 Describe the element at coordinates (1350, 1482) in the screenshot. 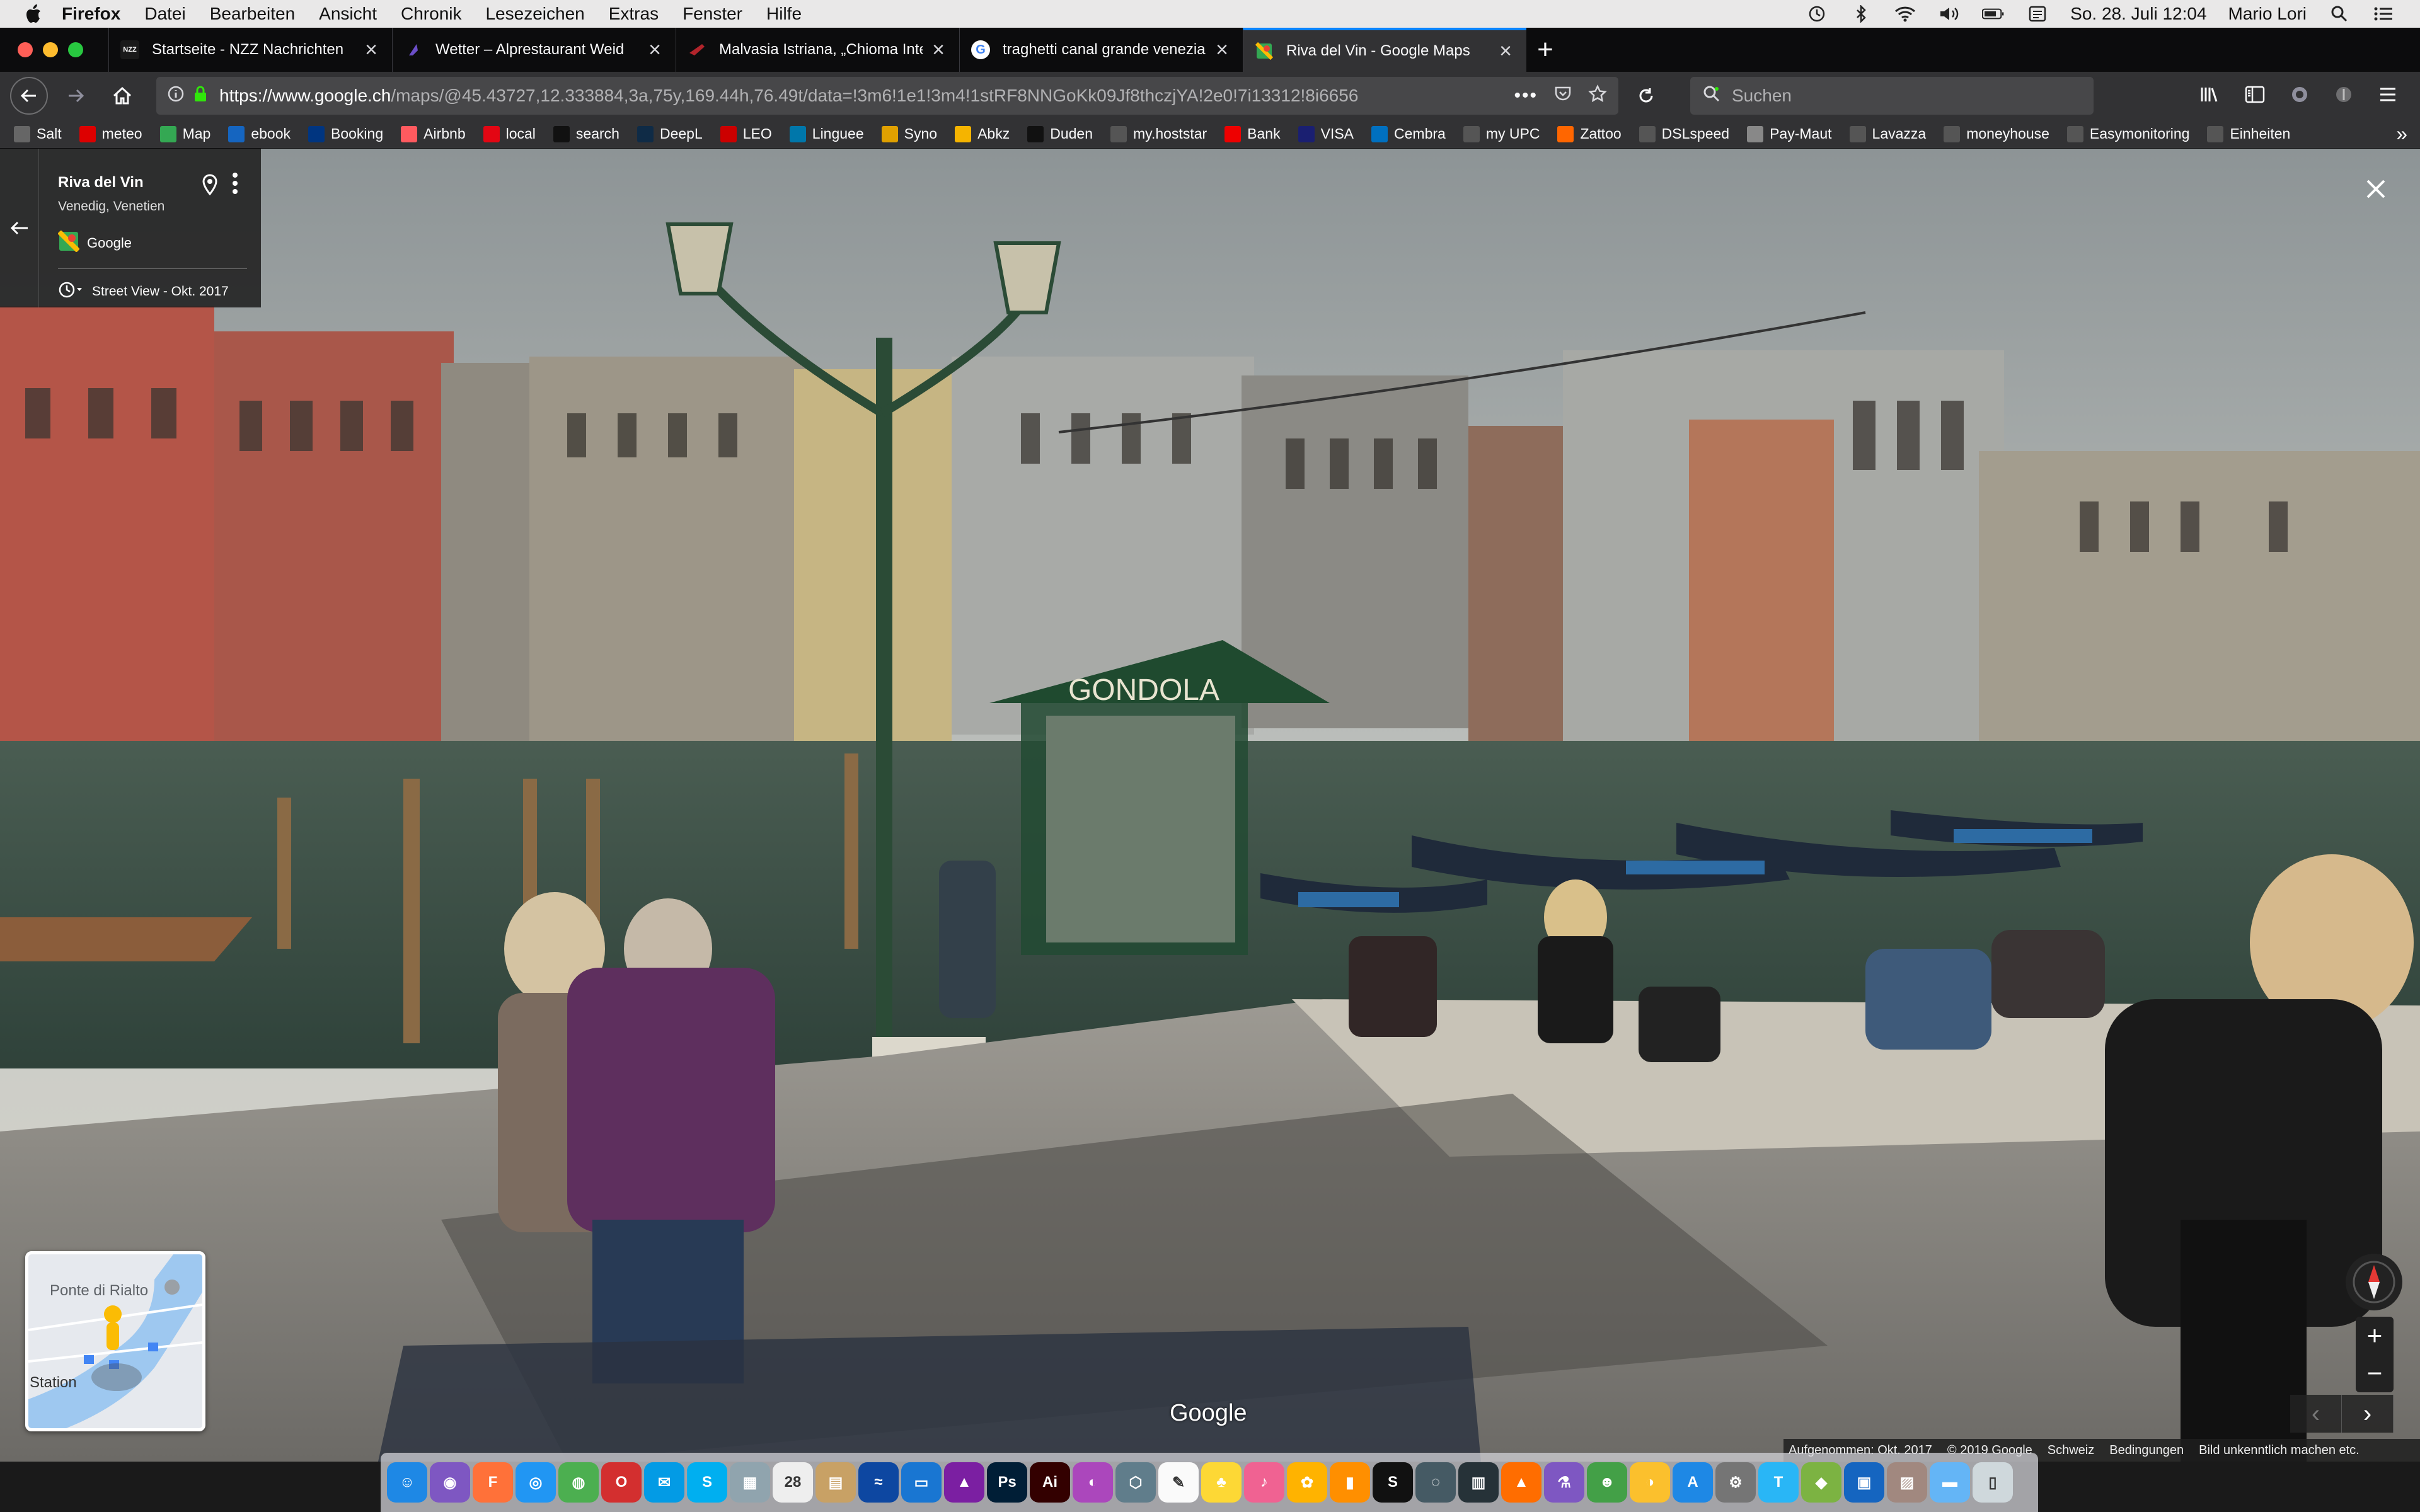

I see `dock-books-icon: ▮` at that location.